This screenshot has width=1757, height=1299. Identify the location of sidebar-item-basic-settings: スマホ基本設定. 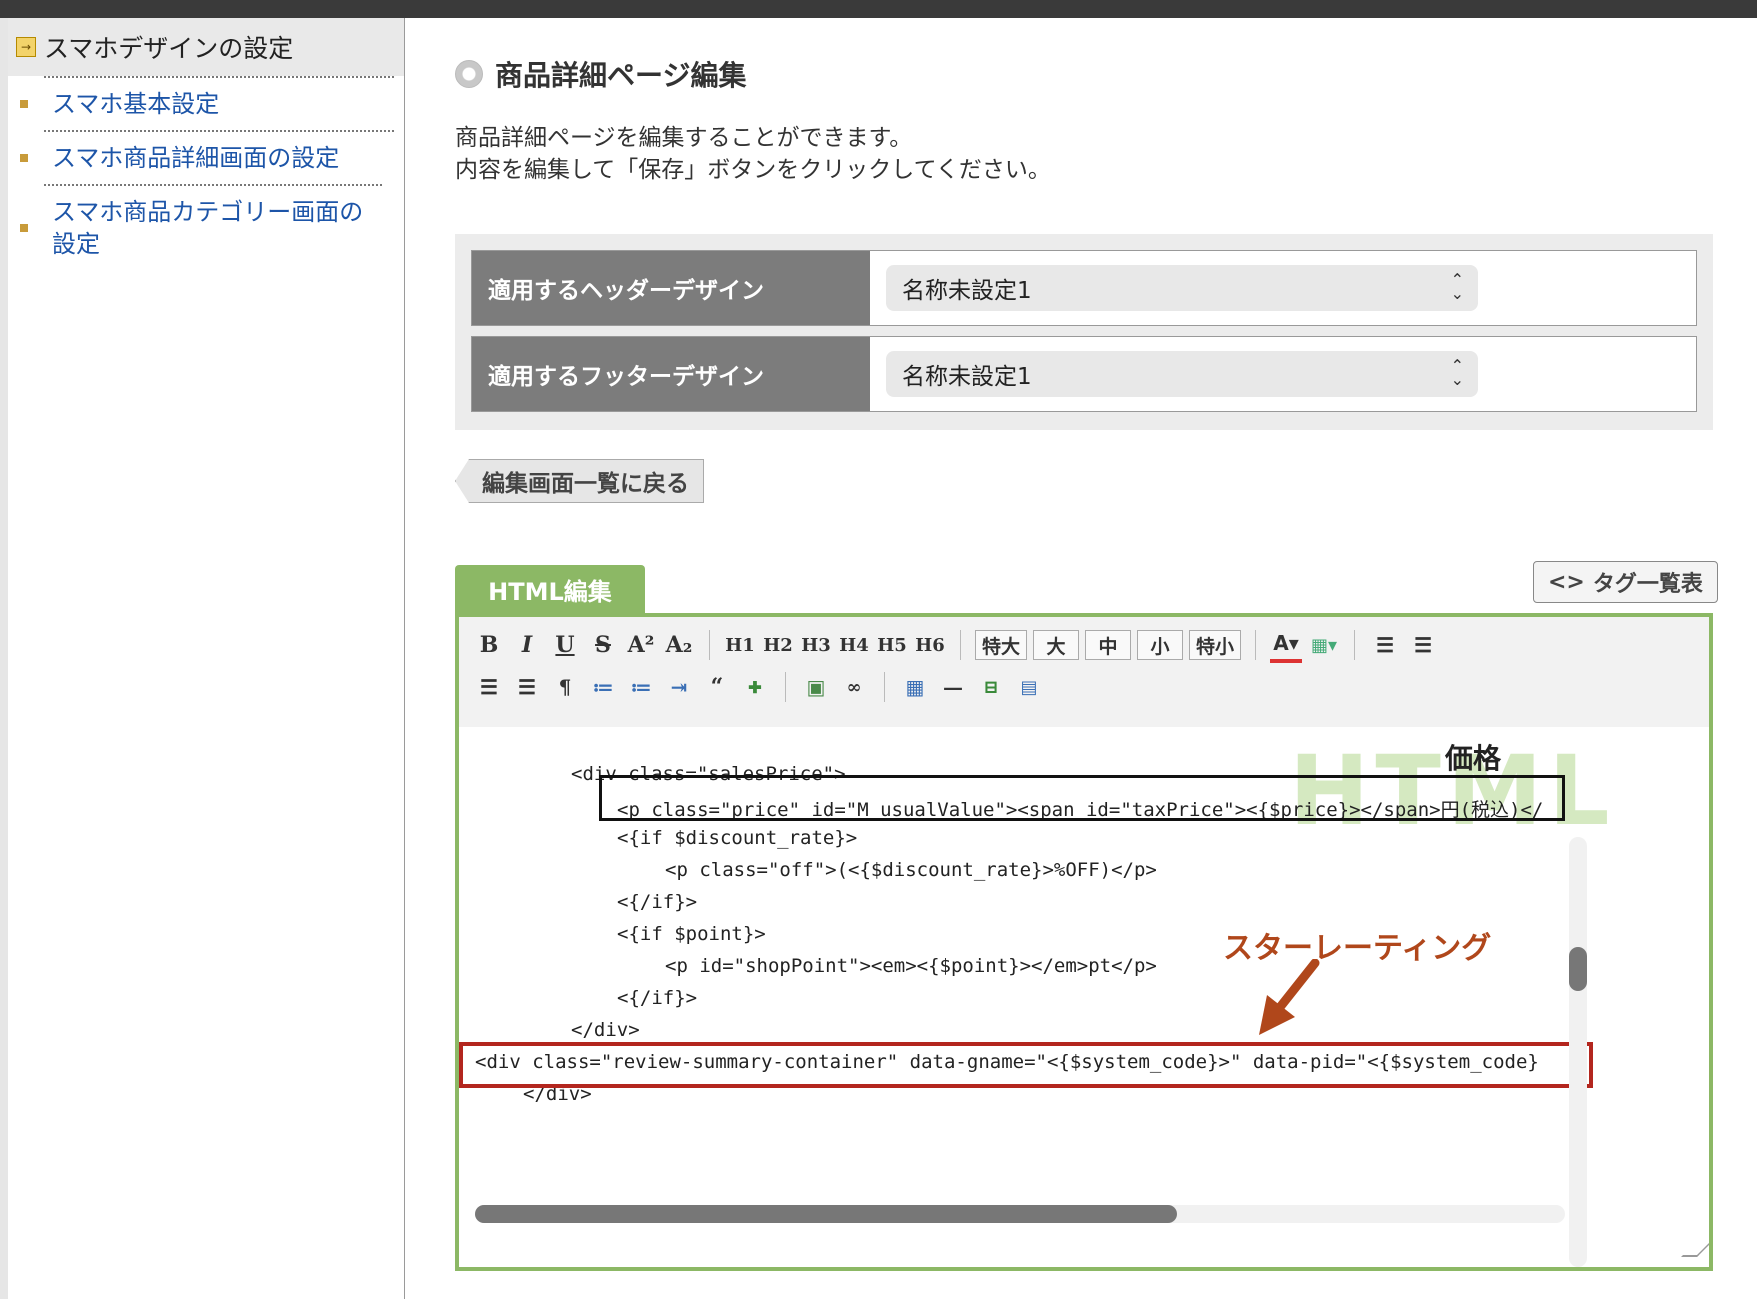
(207, 103).